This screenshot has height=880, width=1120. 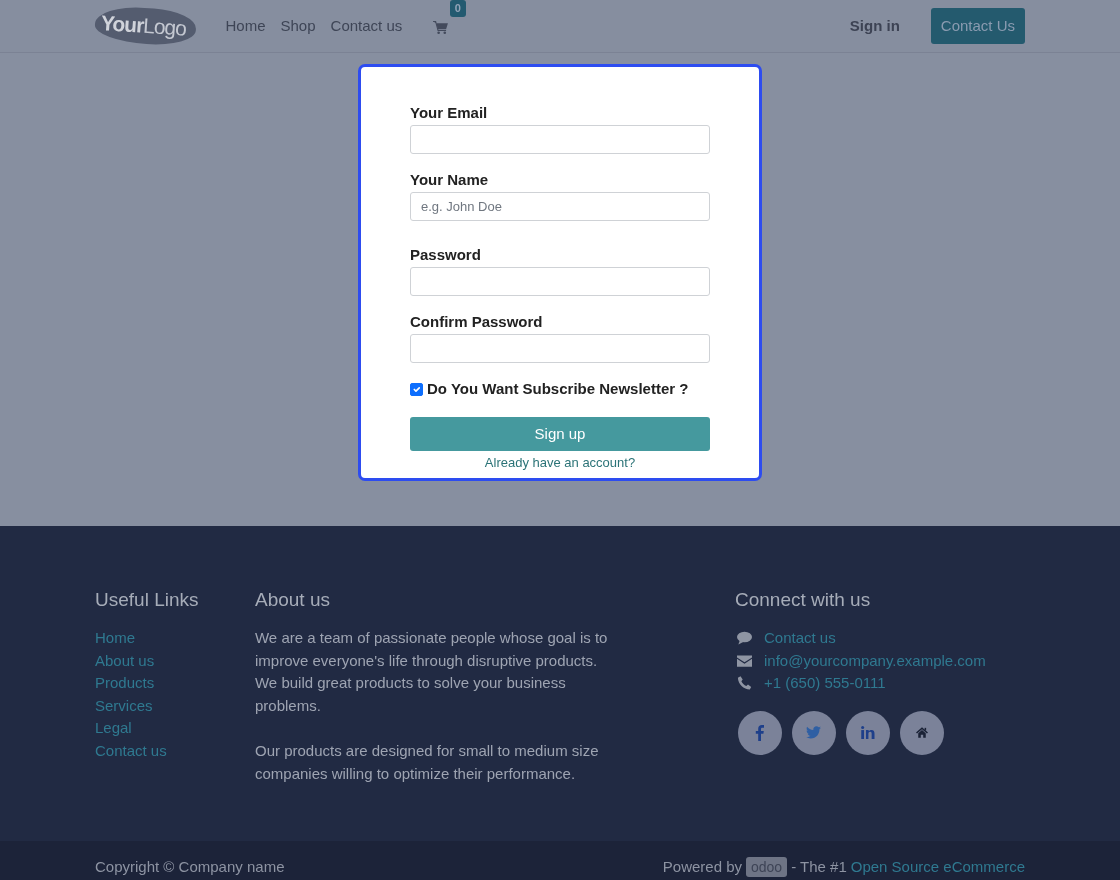 I want to click on linkedin-icon, so click(x=867, y=733).